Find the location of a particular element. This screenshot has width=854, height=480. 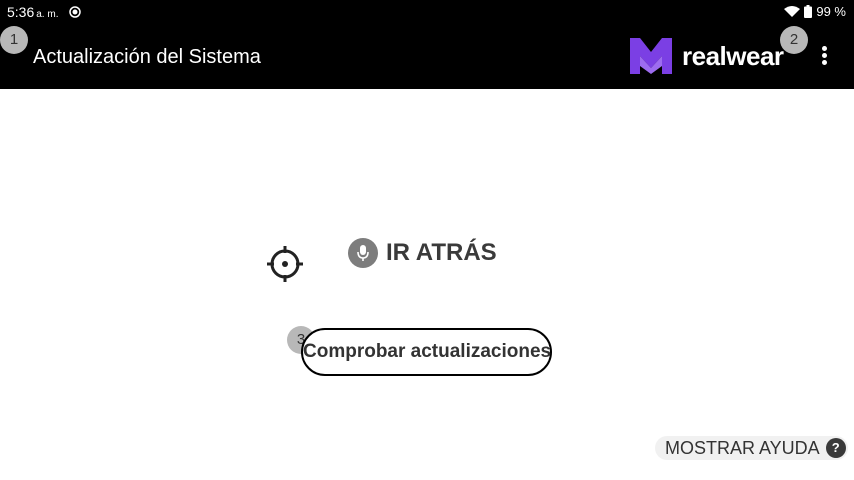

battery-percent: 99 % is located at coordinates (831, 11).